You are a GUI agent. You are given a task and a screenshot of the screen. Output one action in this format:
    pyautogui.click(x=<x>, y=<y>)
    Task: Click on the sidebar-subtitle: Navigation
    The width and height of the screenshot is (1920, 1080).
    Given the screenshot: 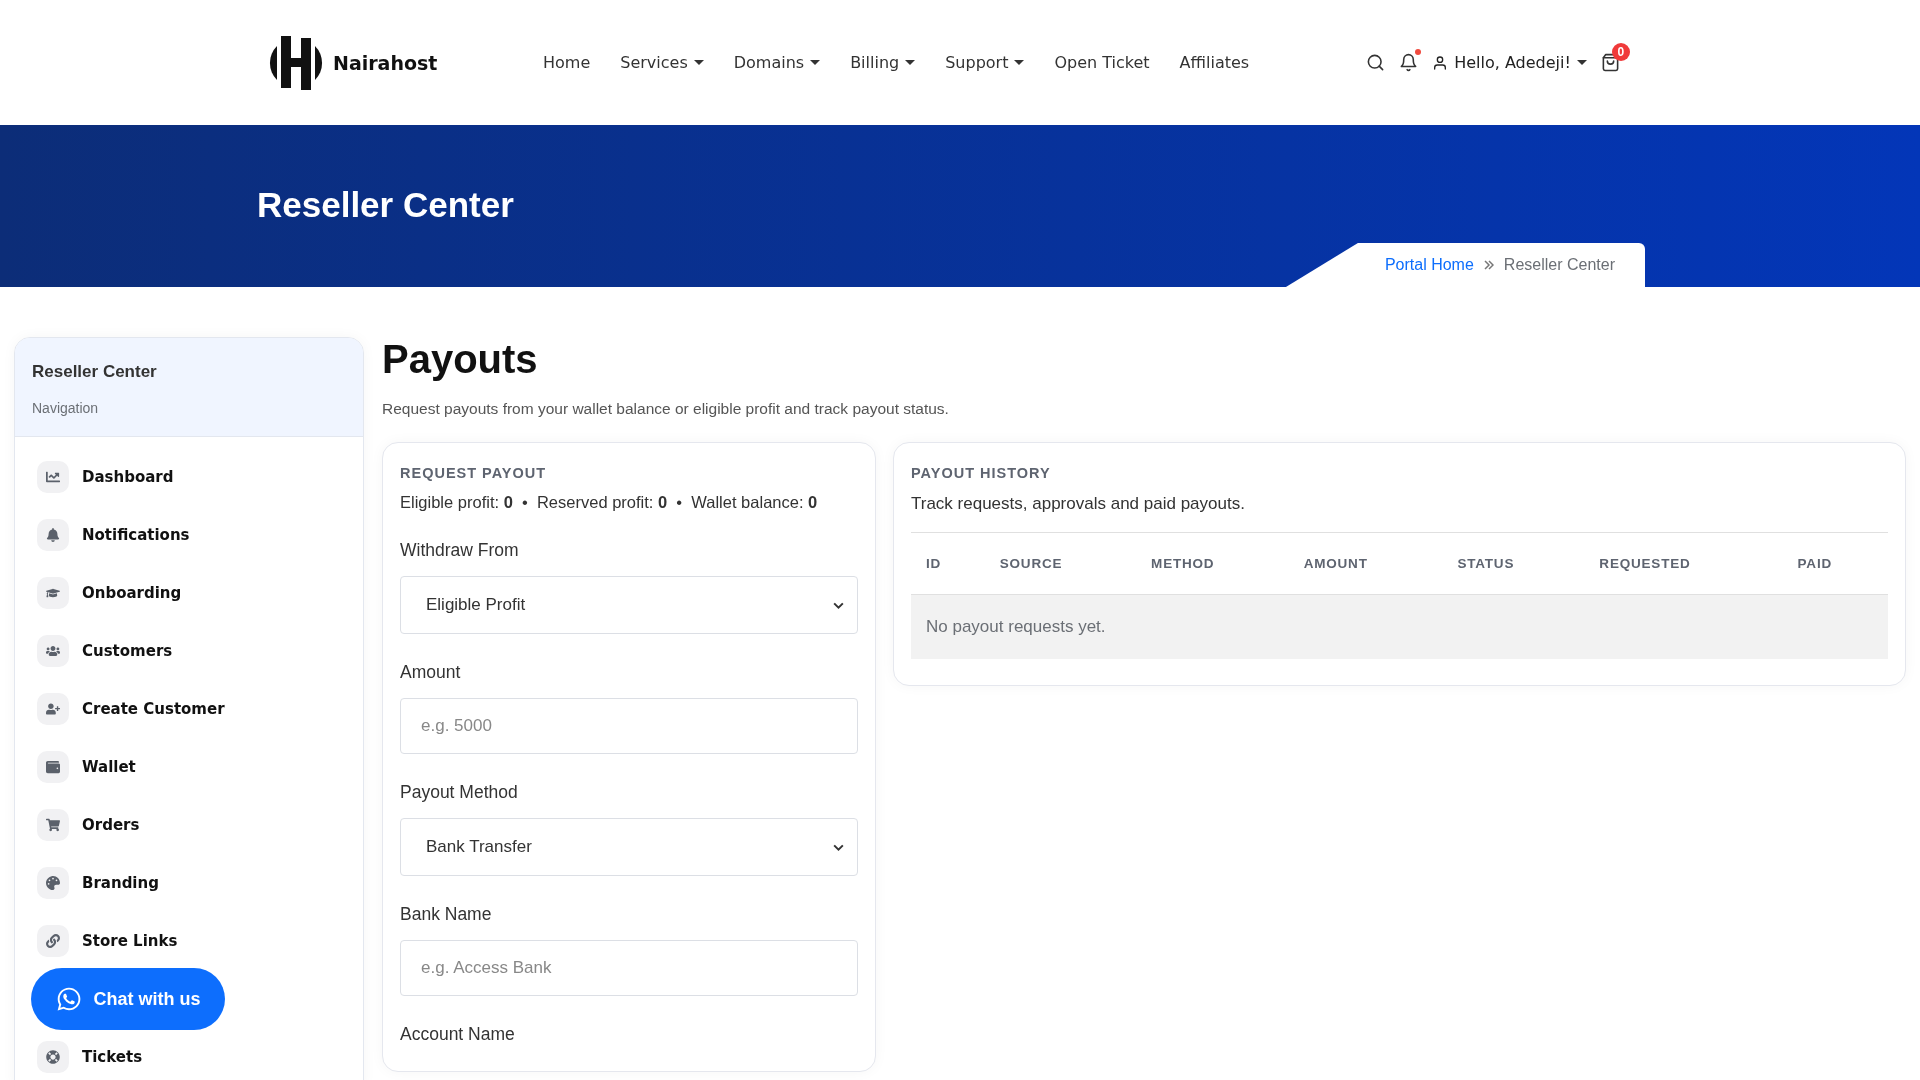 What is the action you would take?
    pyautogui.click(x=66, y=408)
    